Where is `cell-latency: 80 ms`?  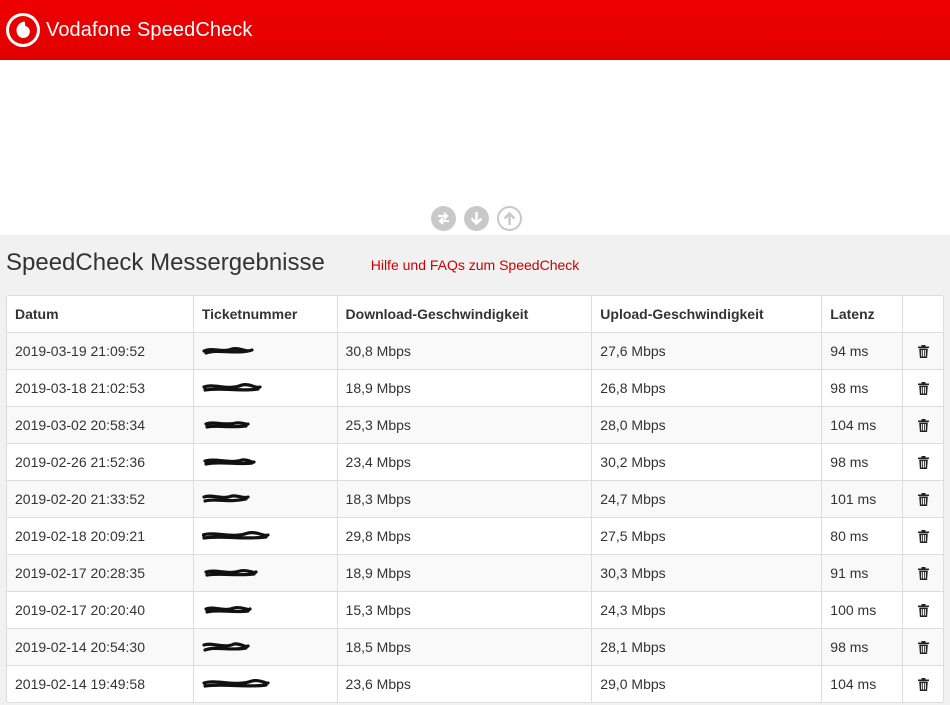
cell-latency: 80 ms is located at coordinates (862, 536).